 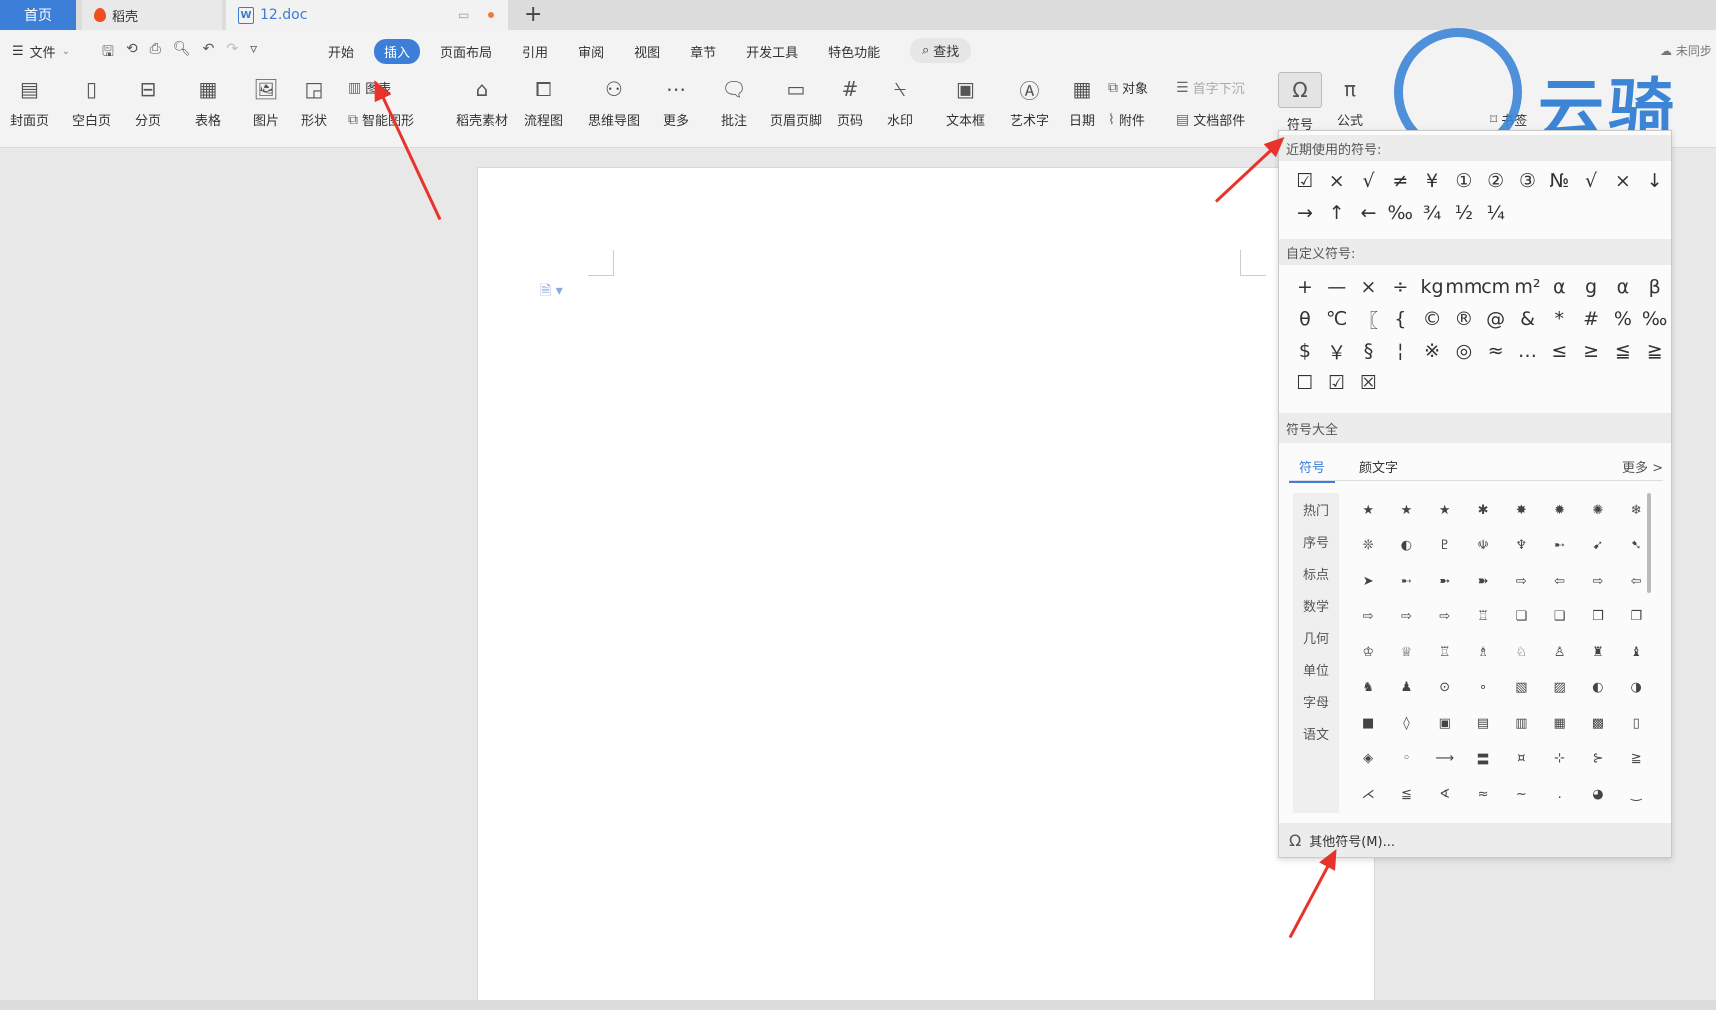 I want to click on picture-button: 🖼︎ 图片, so click(x=266, y=101).